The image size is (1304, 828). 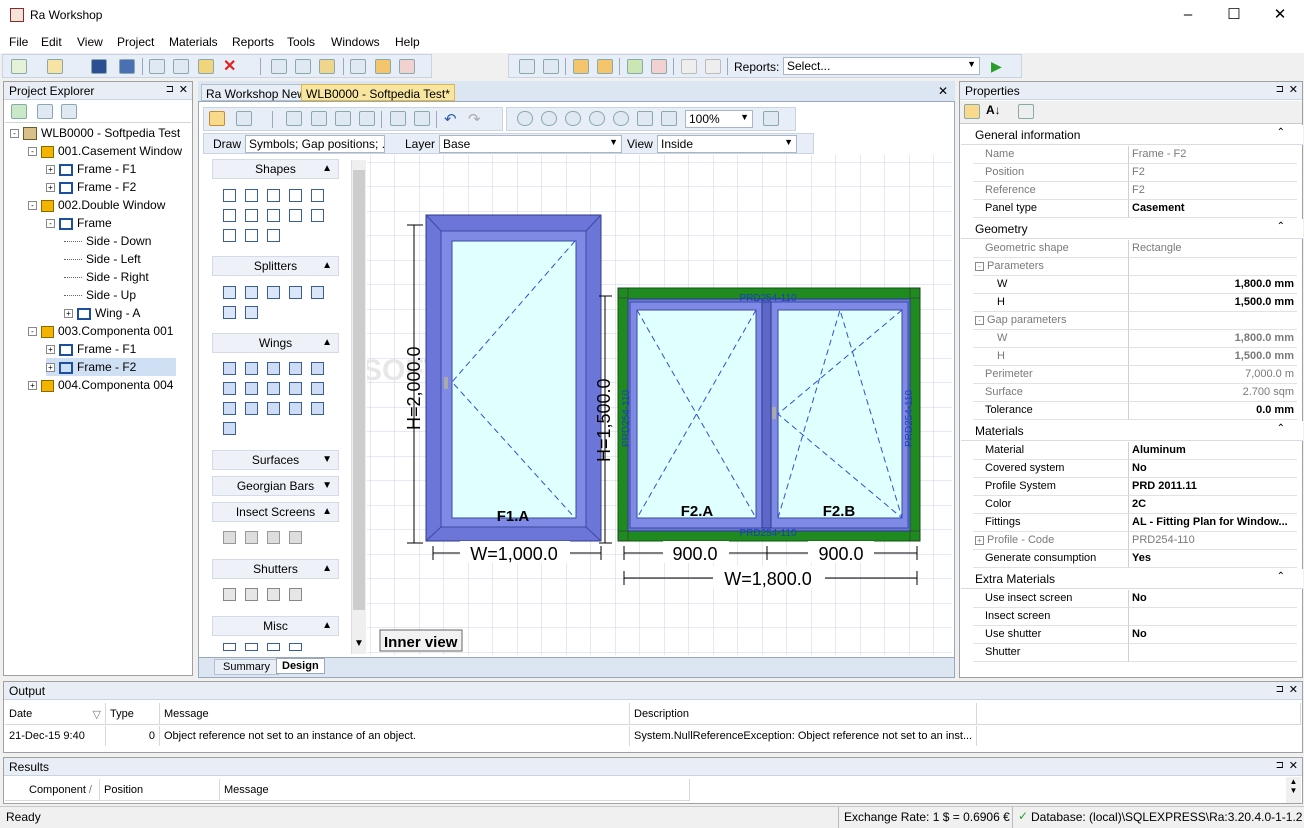 What do you see at coordinates (96, 205) in the screenshot?
I see `tree-item: - 002.Double Window` at bounding box center [96, 205].